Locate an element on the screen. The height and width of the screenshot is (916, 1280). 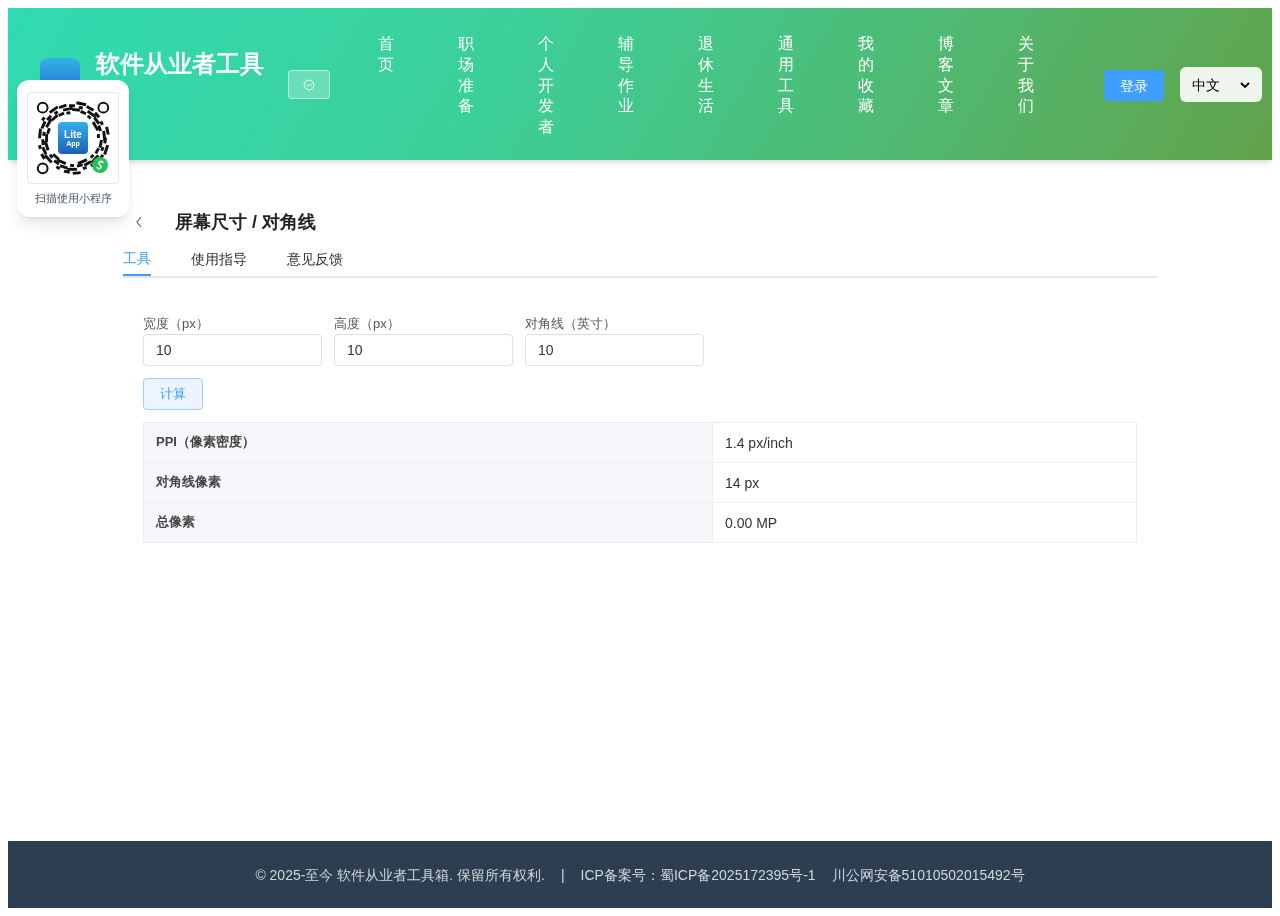
result-value: 14 px is located at coordinates (924, 482).